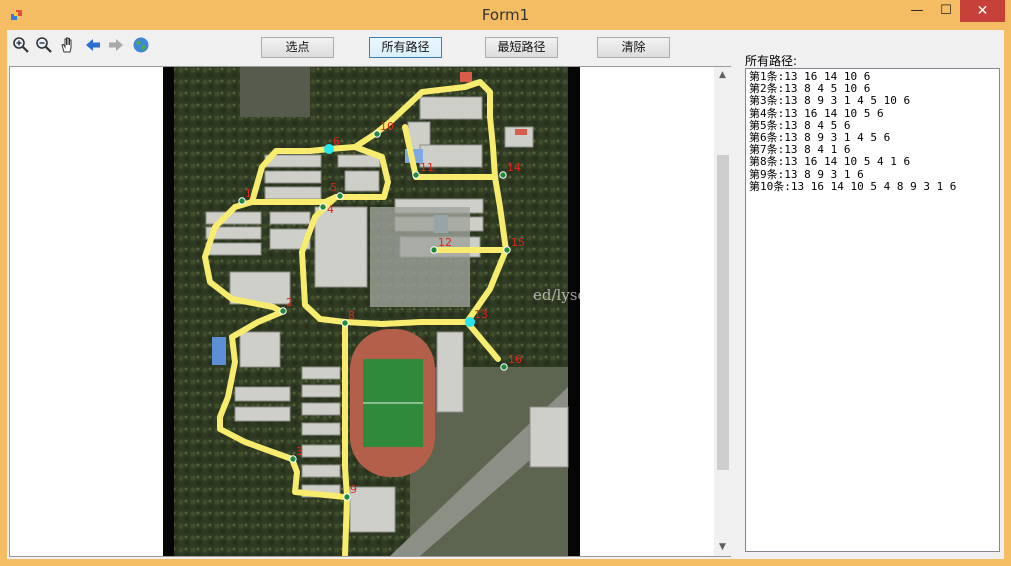 The width and height of the screenshot is (1011, 566). What do you see at coordinates (21, 45) in the screenshot?
I see `zoom-in-icon` at bounding box center [21, 45].